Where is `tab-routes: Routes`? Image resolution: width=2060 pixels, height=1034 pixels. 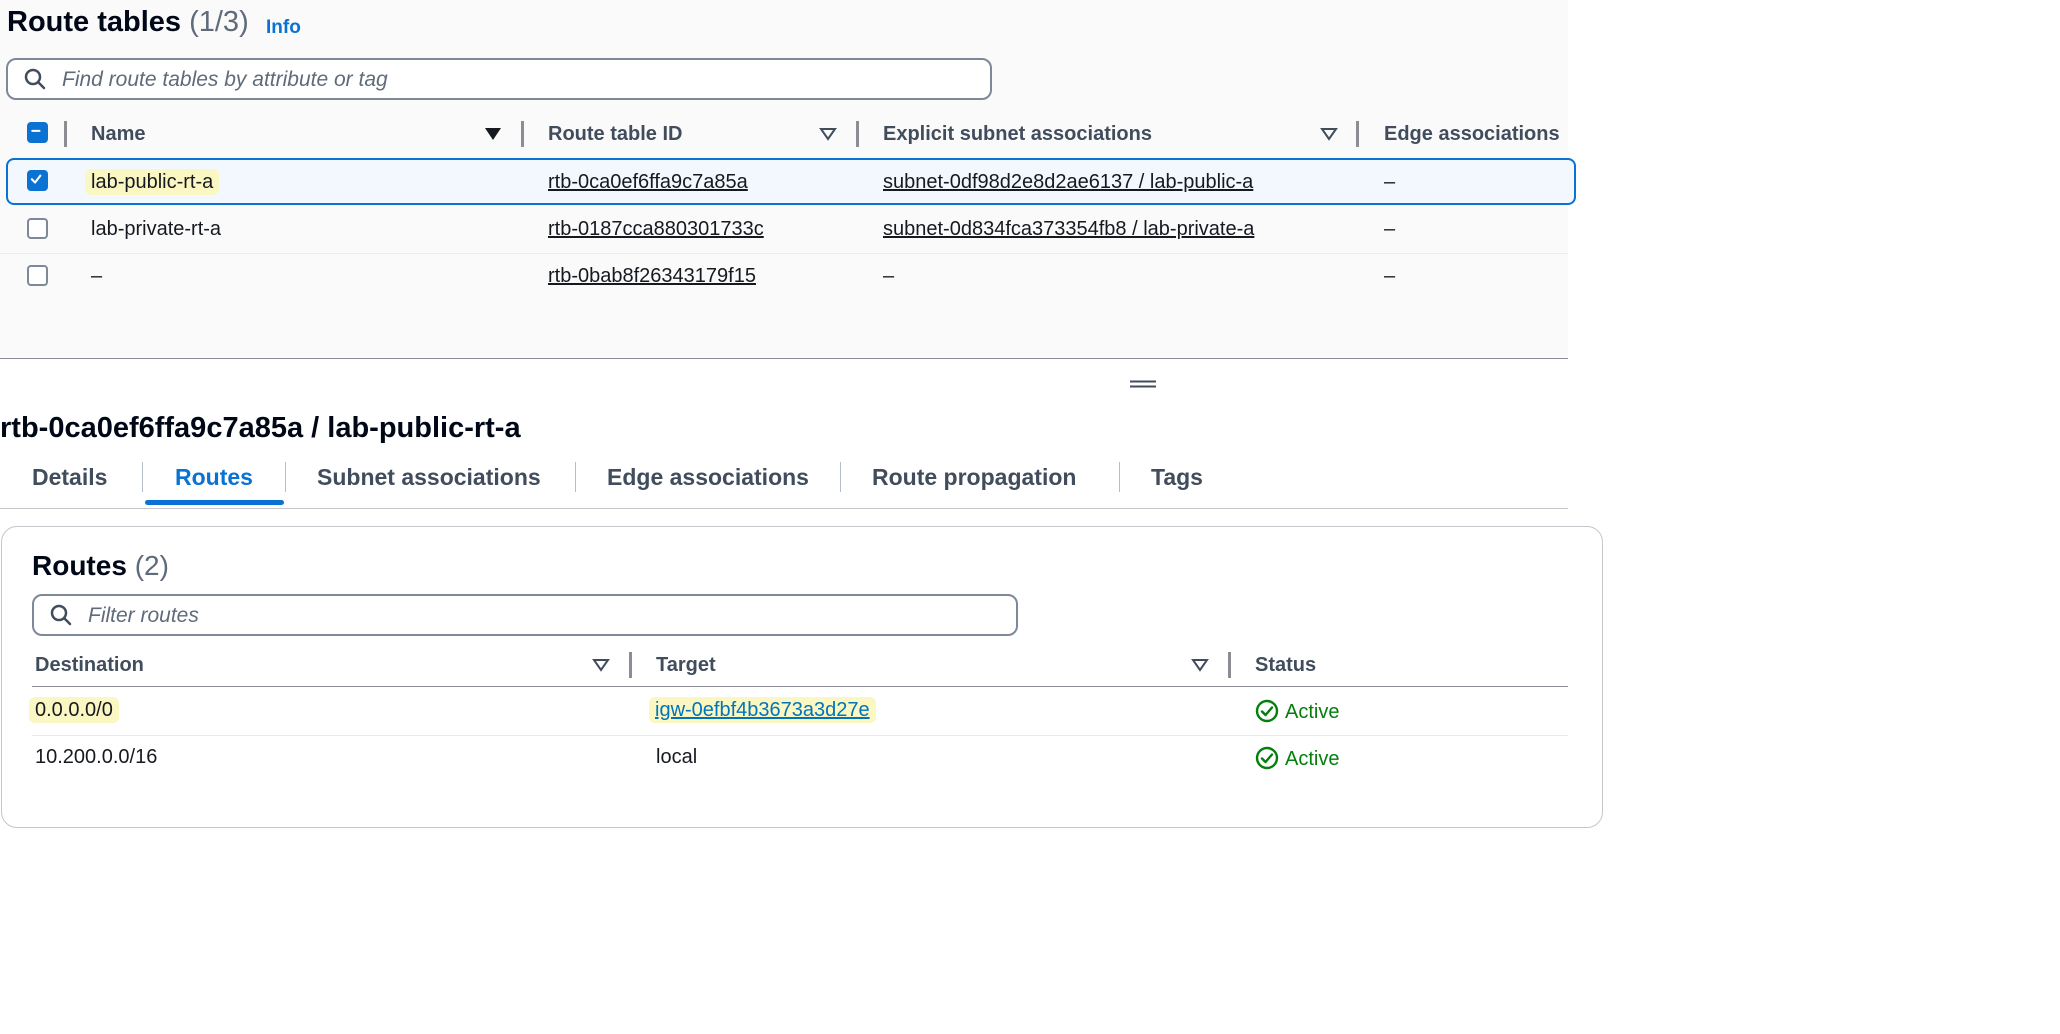
tab-routes: Routes is located at coordinates (214, 477).